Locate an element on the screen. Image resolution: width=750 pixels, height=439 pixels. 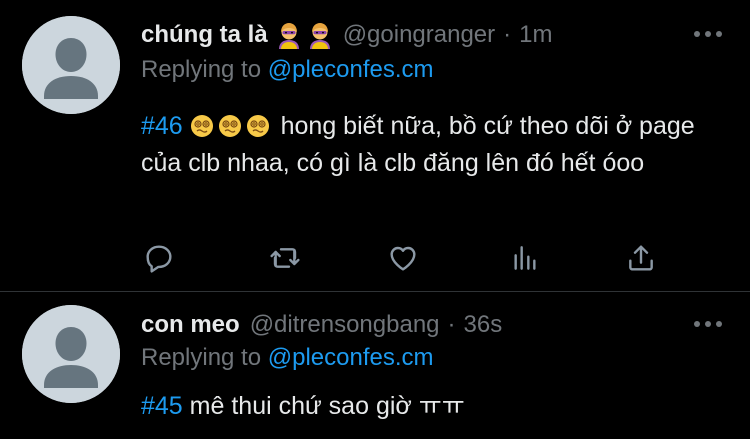
tweet-header: chúng ta là @goingranger · 1m is located at coordinates (347, 35).